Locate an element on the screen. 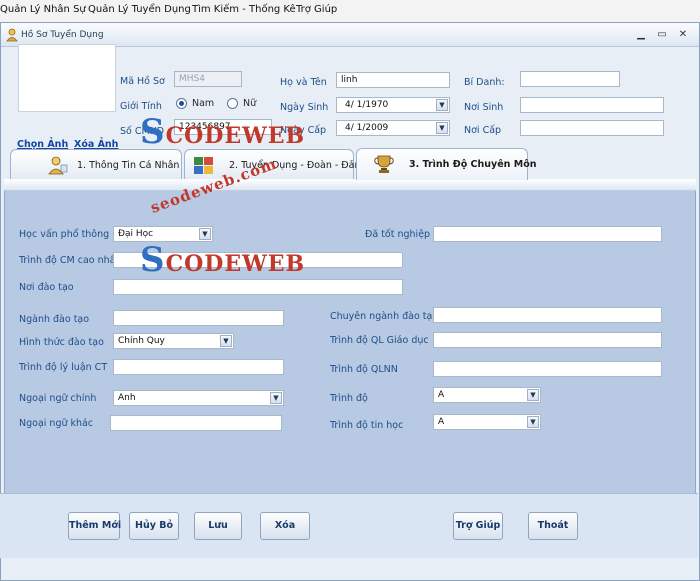 The height and width of the screenshot is (581, 700). hoc-van-label: Học vấn phổ thông is located at coordinates (64, 234).